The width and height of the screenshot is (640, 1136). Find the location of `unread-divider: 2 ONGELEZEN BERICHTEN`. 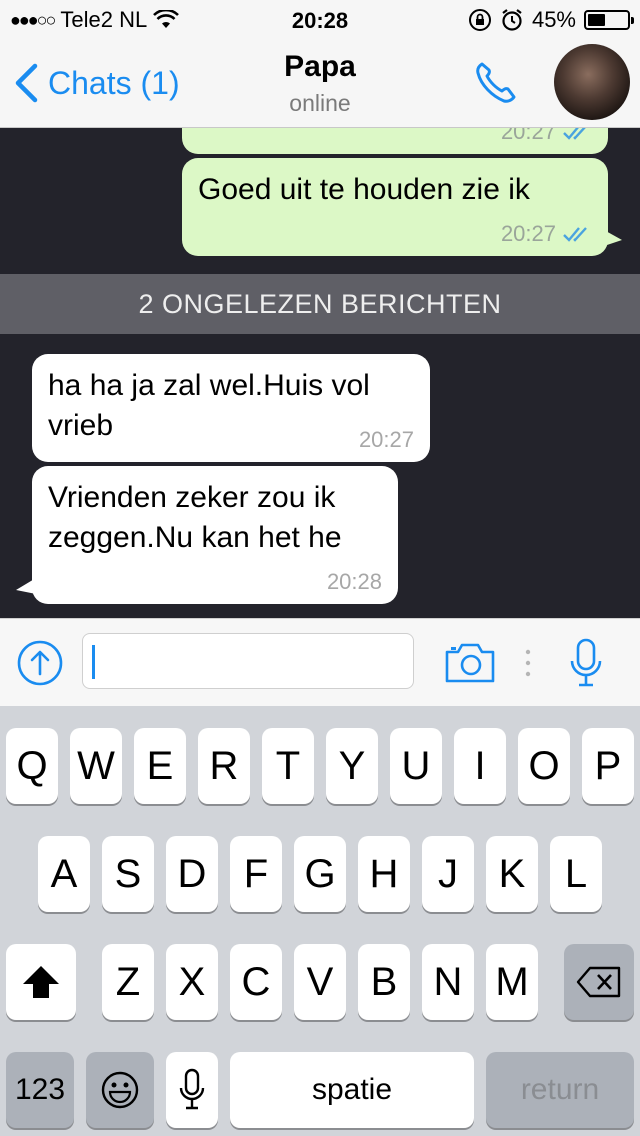

unread-divider: 2 ONGELEZEN BERICHTEN is located at coordinates (320, 304).